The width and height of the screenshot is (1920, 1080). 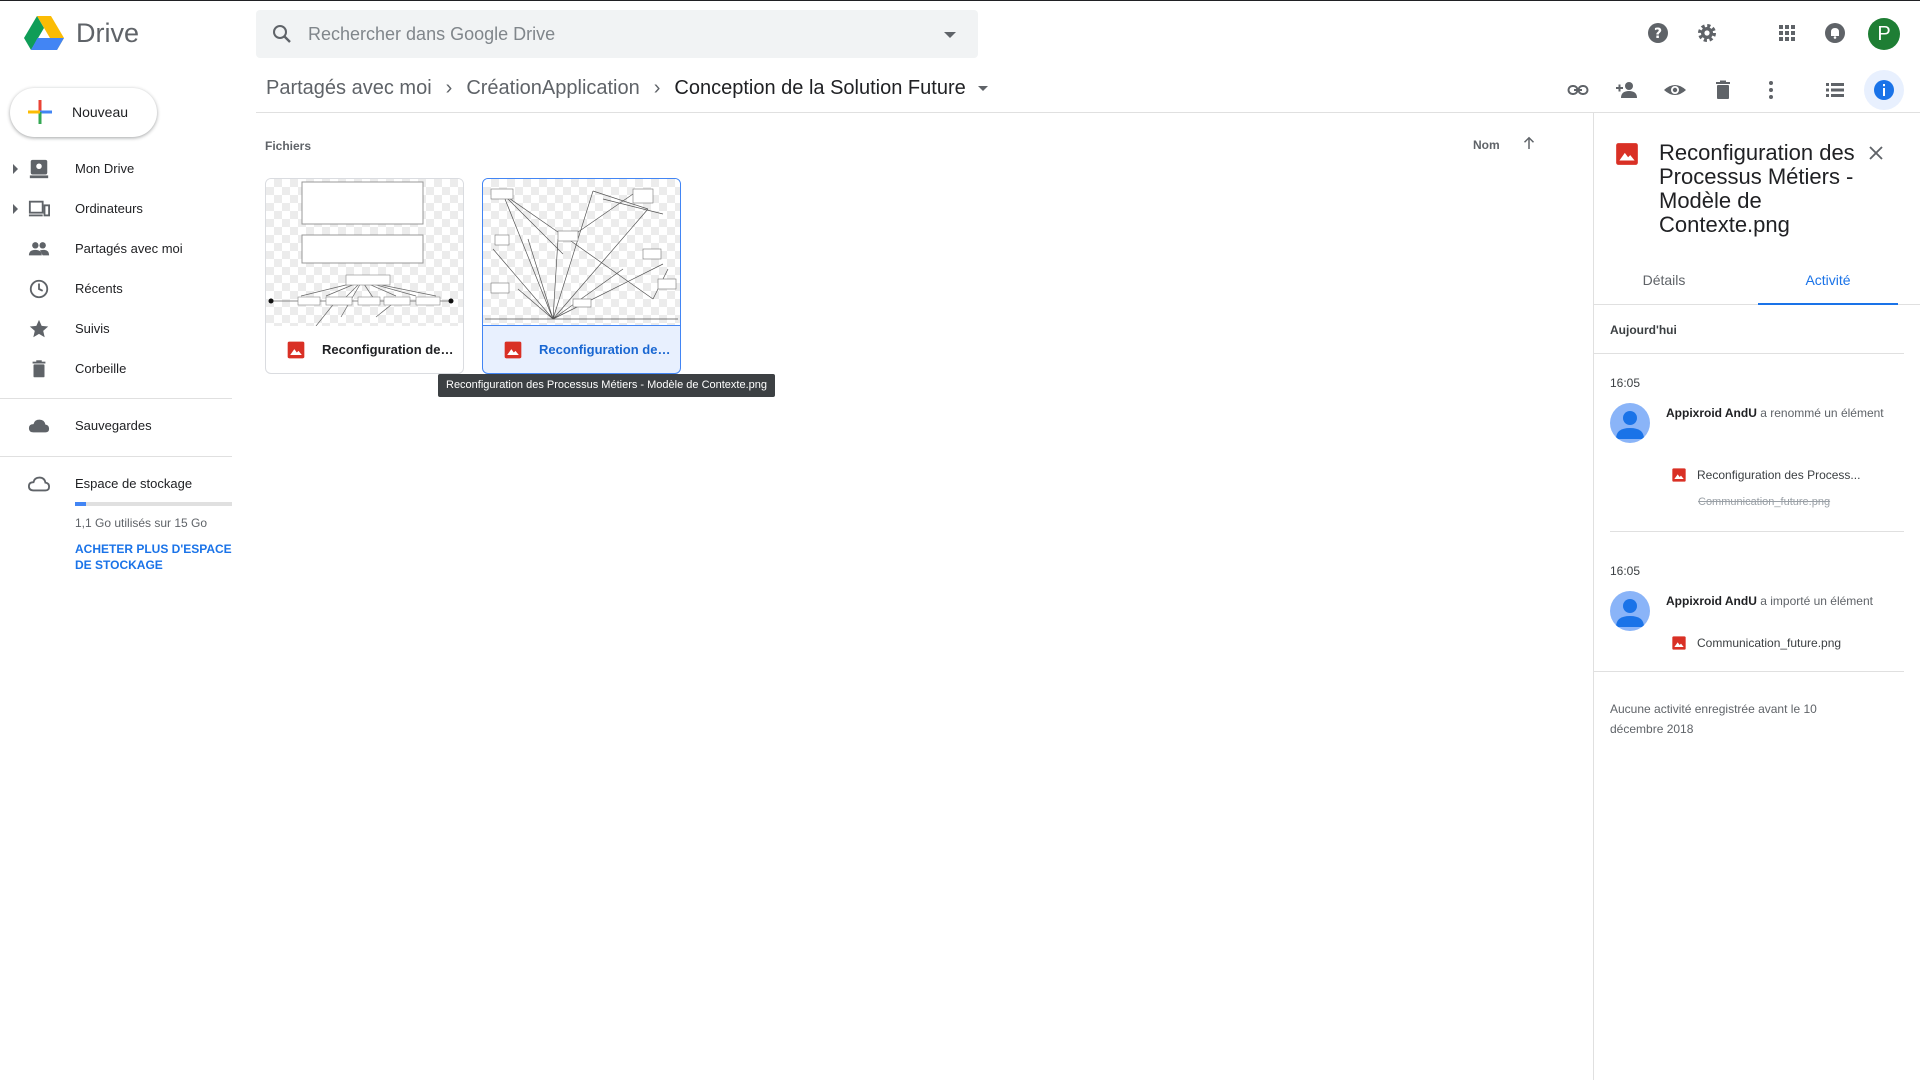 What do you see at coordinates (1749, 353) in the screenshot?
I see `activity-divider` at bounding box center [1749, 353].